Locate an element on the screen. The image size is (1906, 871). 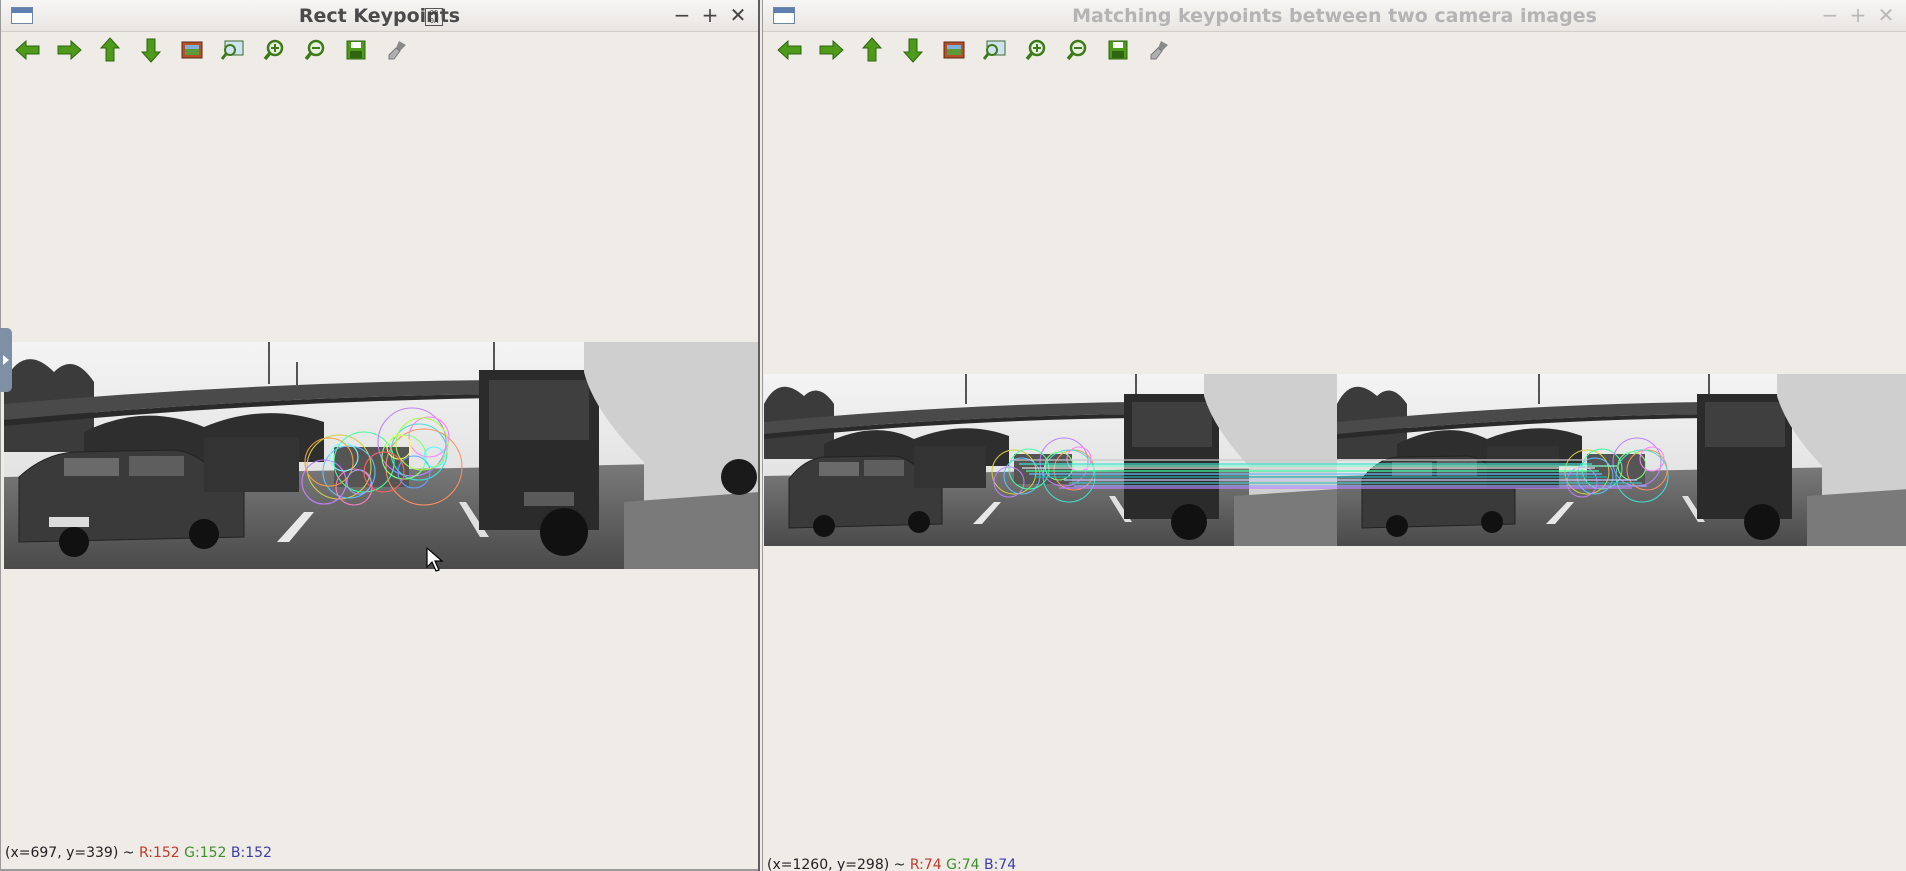
matching-keypoints-image is located at coordinates (1335, 460).